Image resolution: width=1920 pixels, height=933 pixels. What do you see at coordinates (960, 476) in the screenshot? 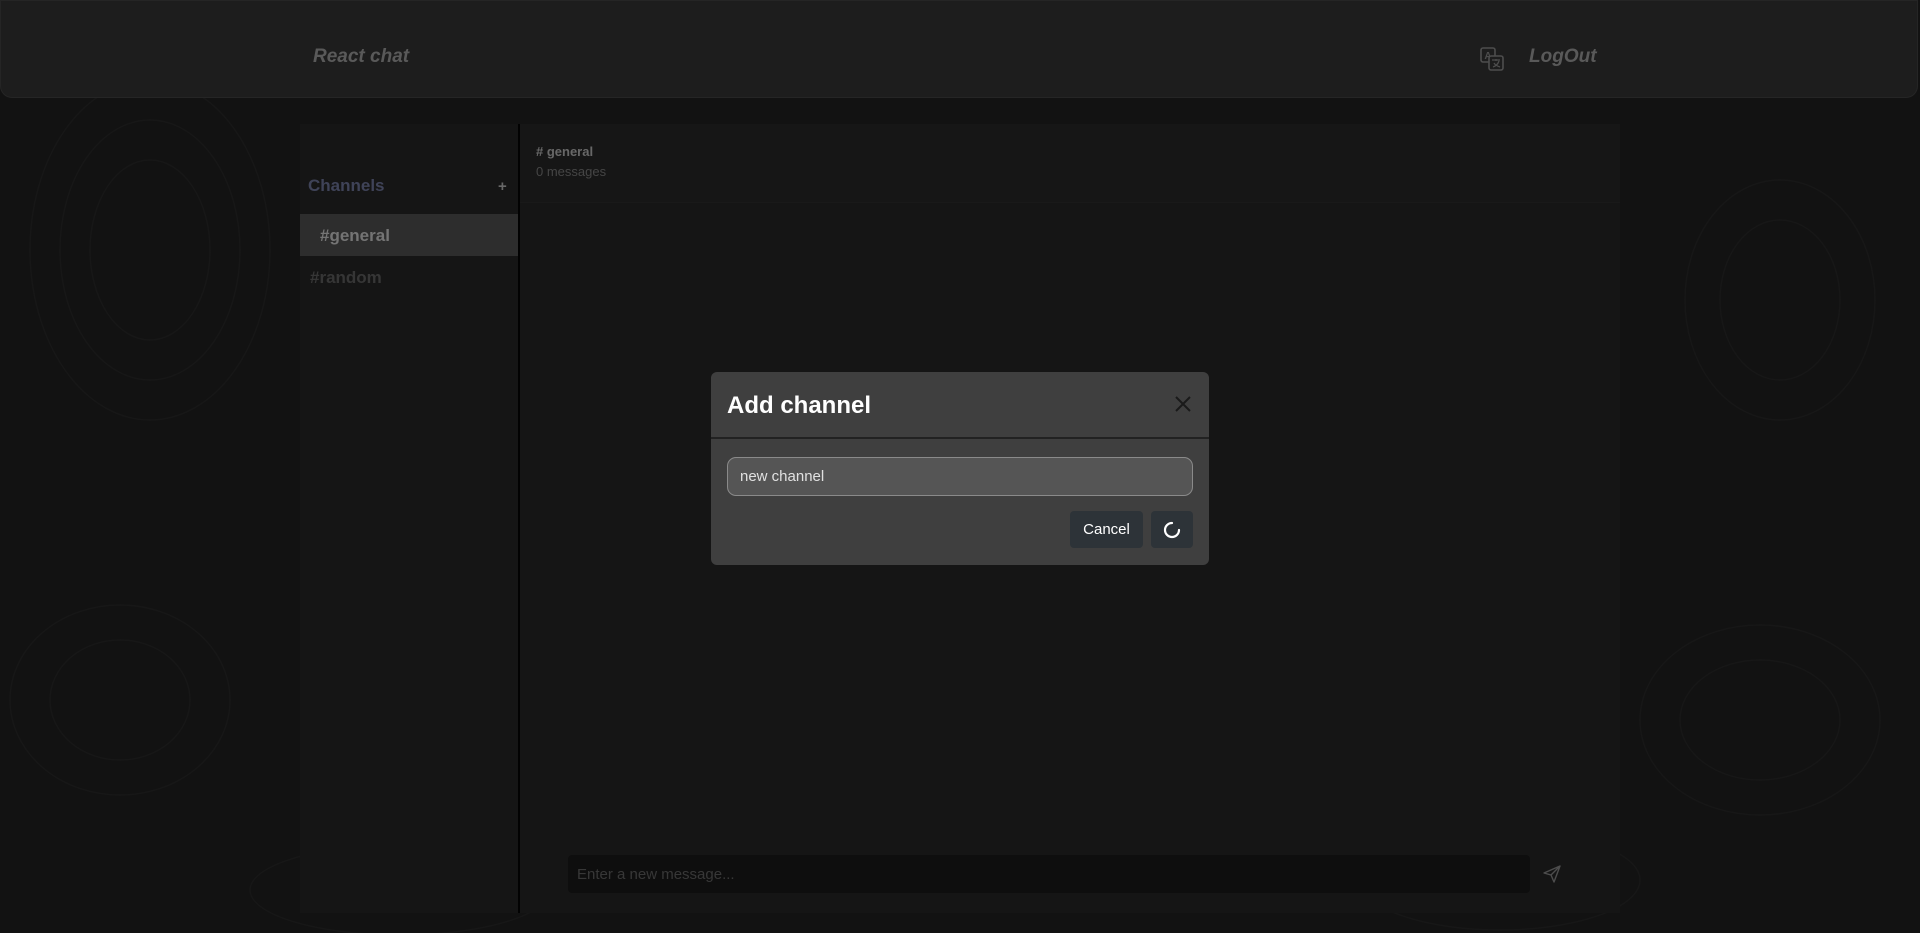
I see `channel-name-input` at bounding box center [960, 476].